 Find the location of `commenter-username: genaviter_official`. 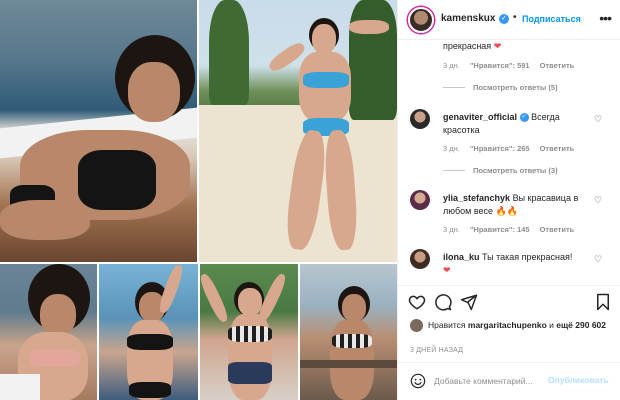

commenter-username: genaviter_official is located at coordinates (480, 117).